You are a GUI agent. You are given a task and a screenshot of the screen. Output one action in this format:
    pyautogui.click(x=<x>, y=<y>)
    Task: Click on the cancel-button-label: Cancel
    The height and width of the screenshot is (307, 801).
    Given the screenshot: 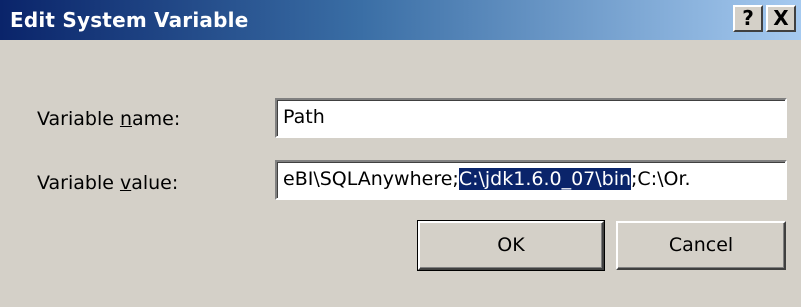 What is the action you would take?
    pyautogui.click(x=701, y=245)
    